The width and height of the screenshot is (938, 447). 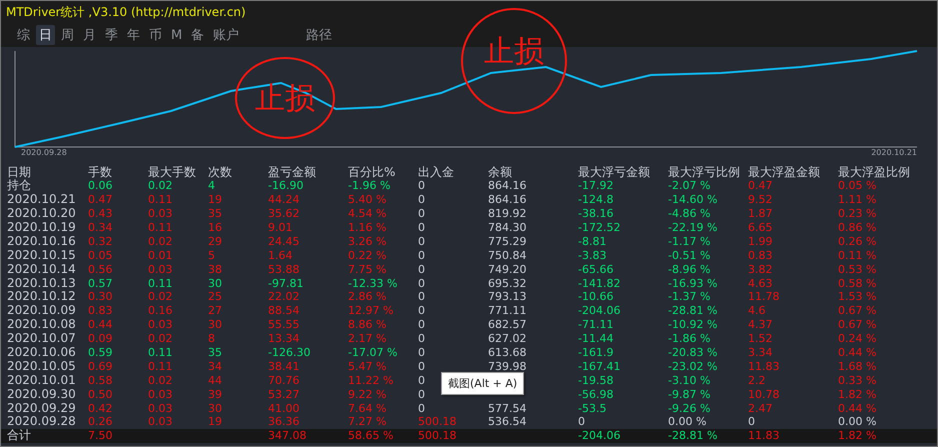 I want to click on table-cell: 70.76, so click(x=284, y=380).